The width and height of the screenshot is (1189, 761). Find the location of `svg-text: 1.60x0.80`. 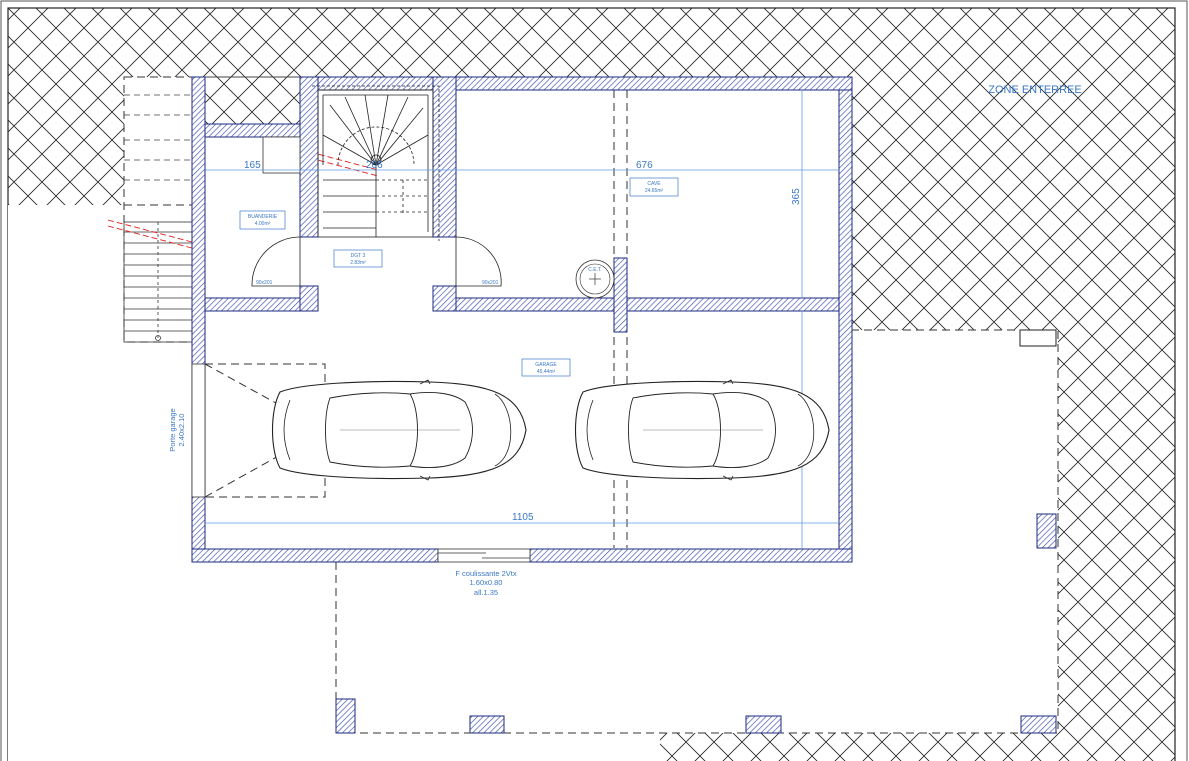

svg-text: 1.60x0.80 is located at coordinates (486, 582).